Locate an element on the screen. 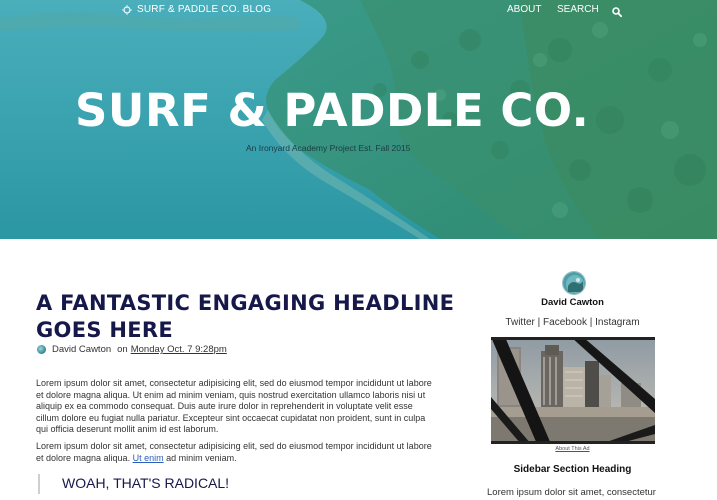 This screenshot has height=500, width=717. paragraph-text-end: ad minim veniam. is located at coordinates (200, 457).